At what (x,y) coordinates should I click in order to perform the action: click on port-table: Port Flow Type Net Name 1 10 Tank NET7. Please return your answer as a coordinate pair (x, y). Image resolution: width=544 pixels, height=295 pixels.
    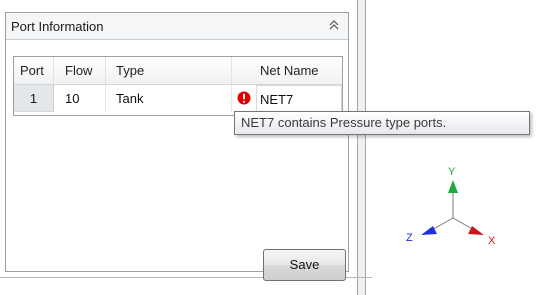
    Looking at the image, I should click on (178, 86).